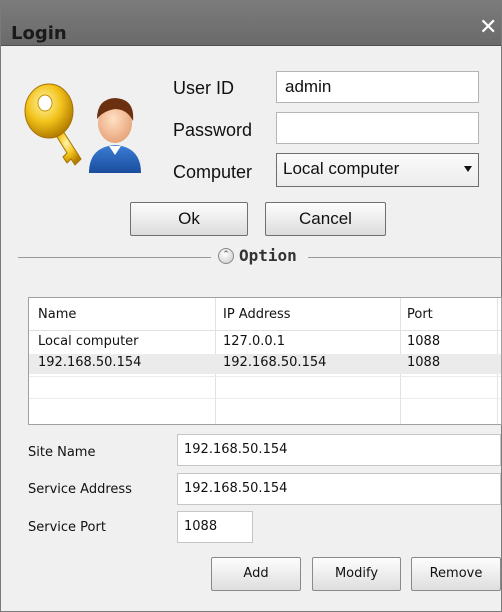  I want to click on option-divider-right, so click(405, 257).